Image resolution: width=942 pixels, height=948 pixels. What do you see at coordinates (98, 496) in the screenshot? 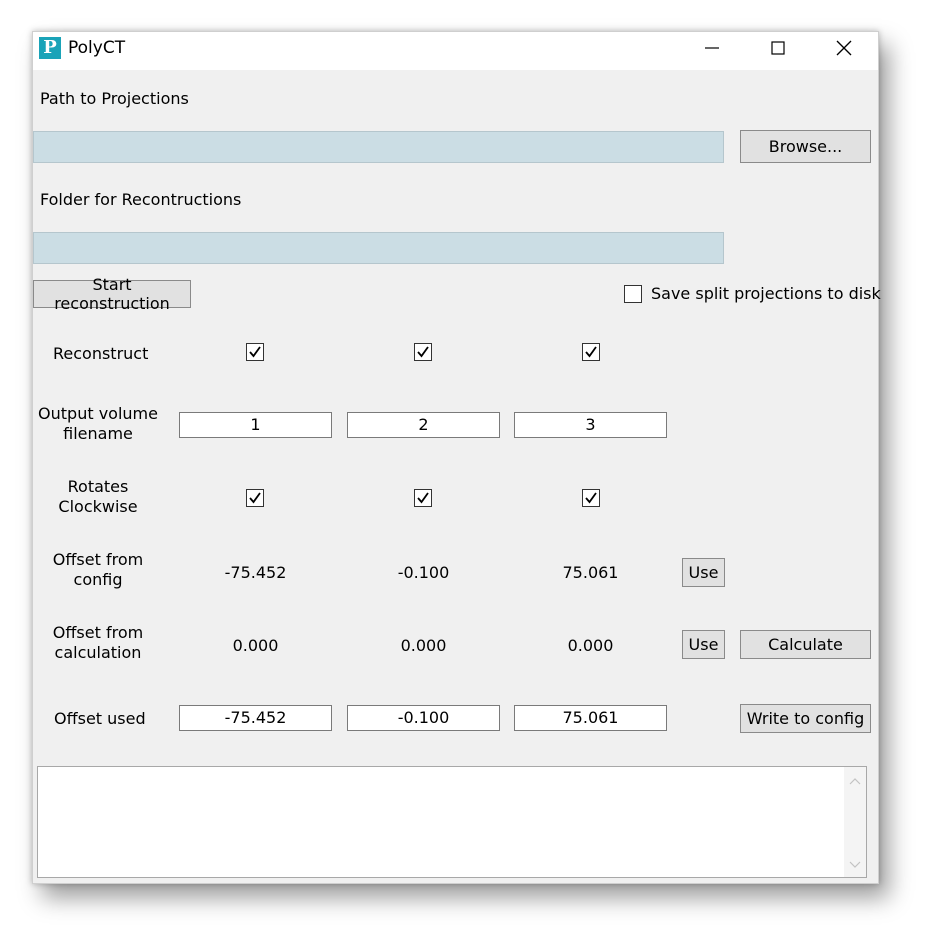
I see `rotates-clockwise-label: Rotates Clockwise` at bounding box center [98, 496].